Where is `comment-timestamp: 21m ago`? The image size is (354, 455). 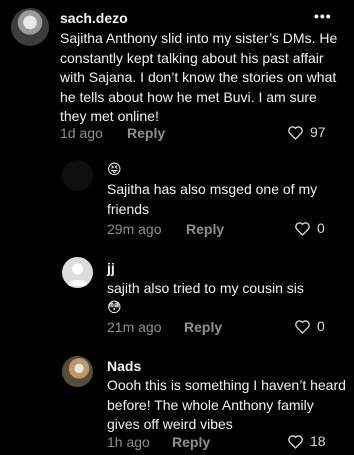 comment-timestamp: 21m ago is located at coordinates (134, 327).